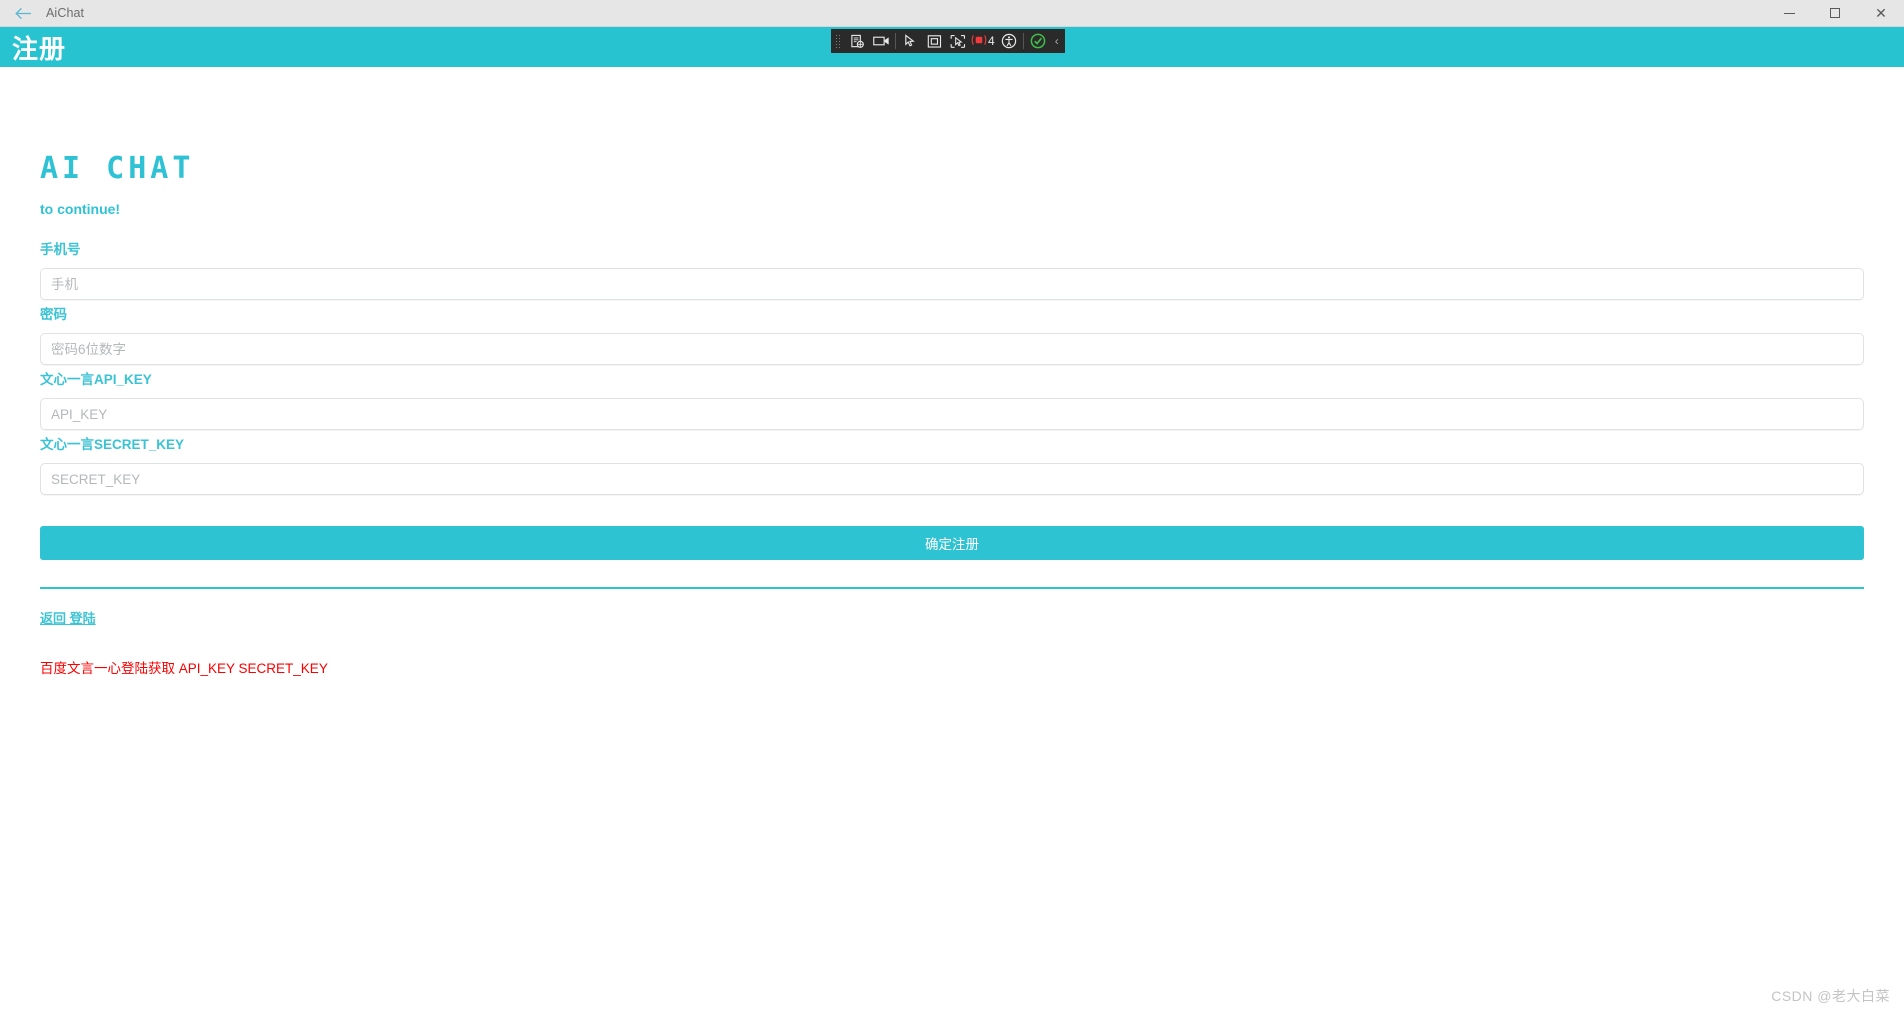 The width and height of the screenshot is (1904, 1015). What do you see at coordinates (60, 249) in the screenshot?
I see `label-phone: 手机号` at bounding box center [60, 249].